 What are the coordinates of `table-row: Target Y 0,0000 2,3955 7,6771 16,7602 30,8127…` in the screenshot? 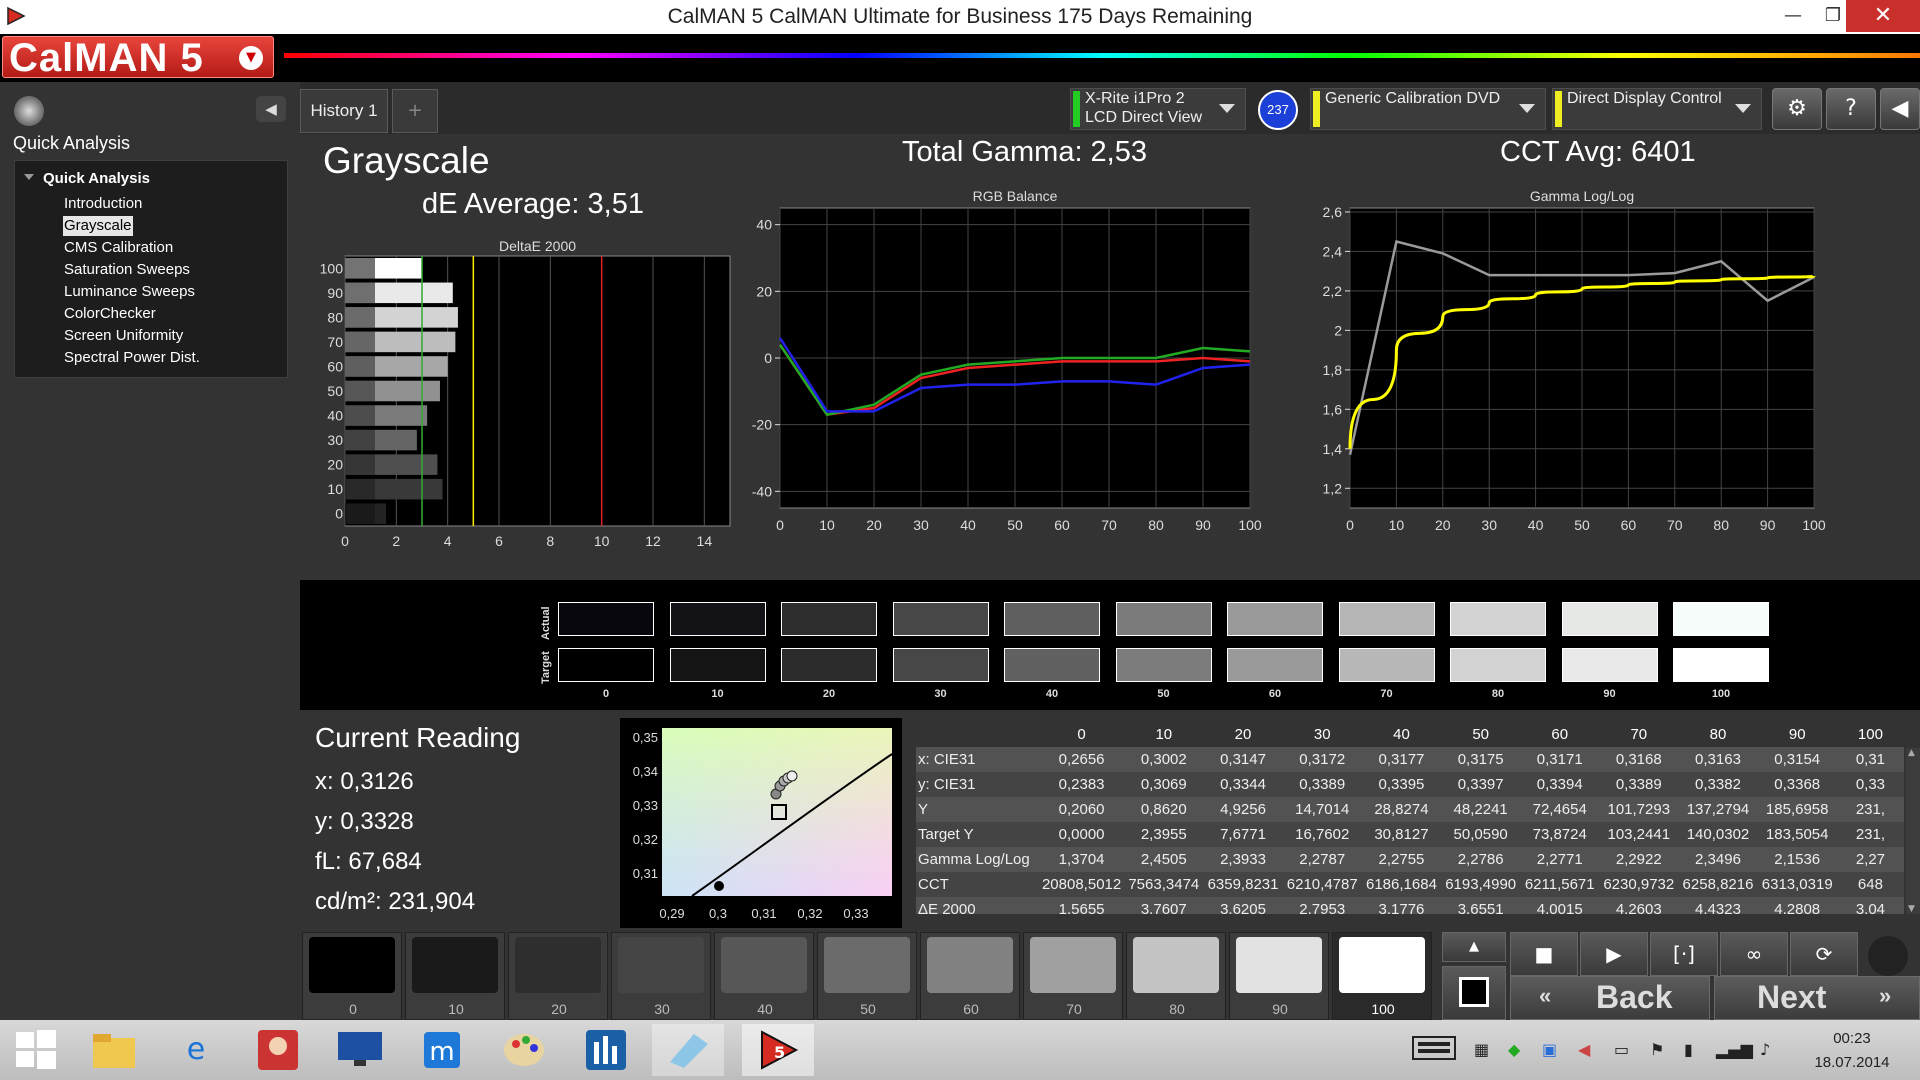 It's located at (1410, 834).